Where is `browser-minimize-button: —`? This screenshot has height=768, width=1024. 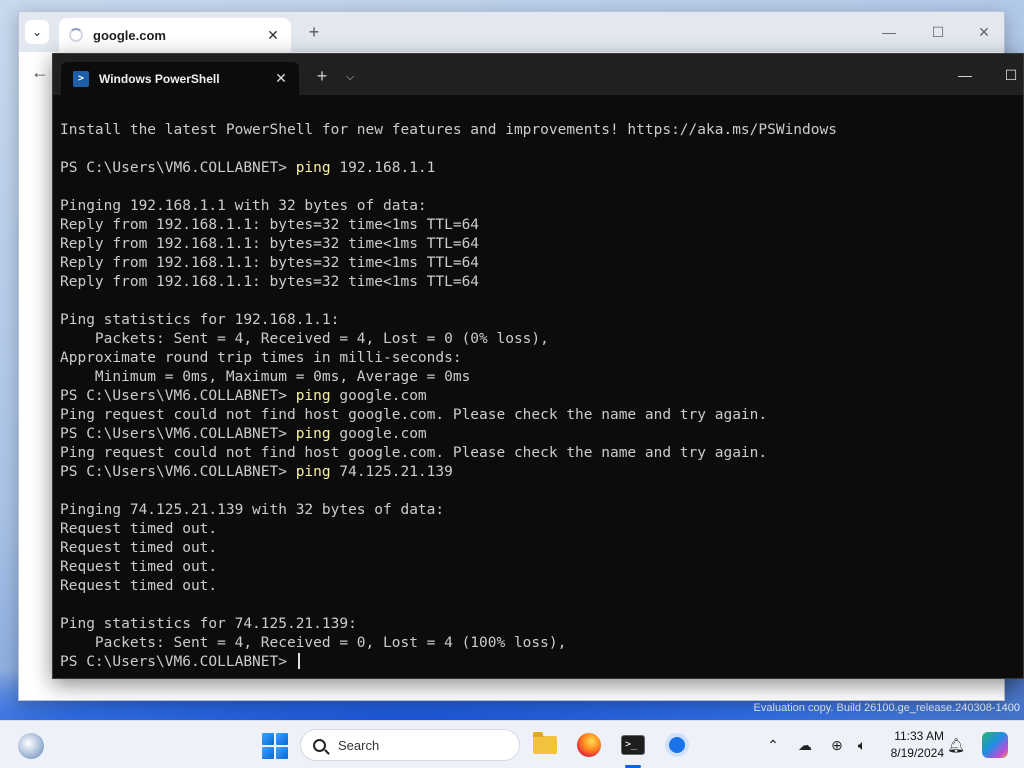
browser-minimize-button: — is located at coordinates (889, 32).